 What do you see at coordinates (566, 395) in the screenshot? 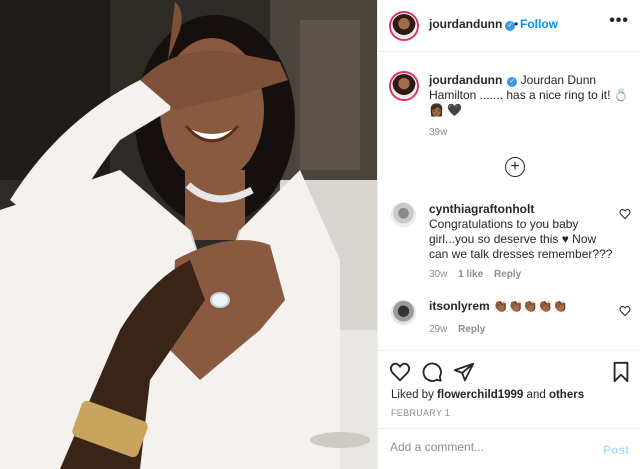
I see `liked-others-link: others` at bounding box center [566, 395].